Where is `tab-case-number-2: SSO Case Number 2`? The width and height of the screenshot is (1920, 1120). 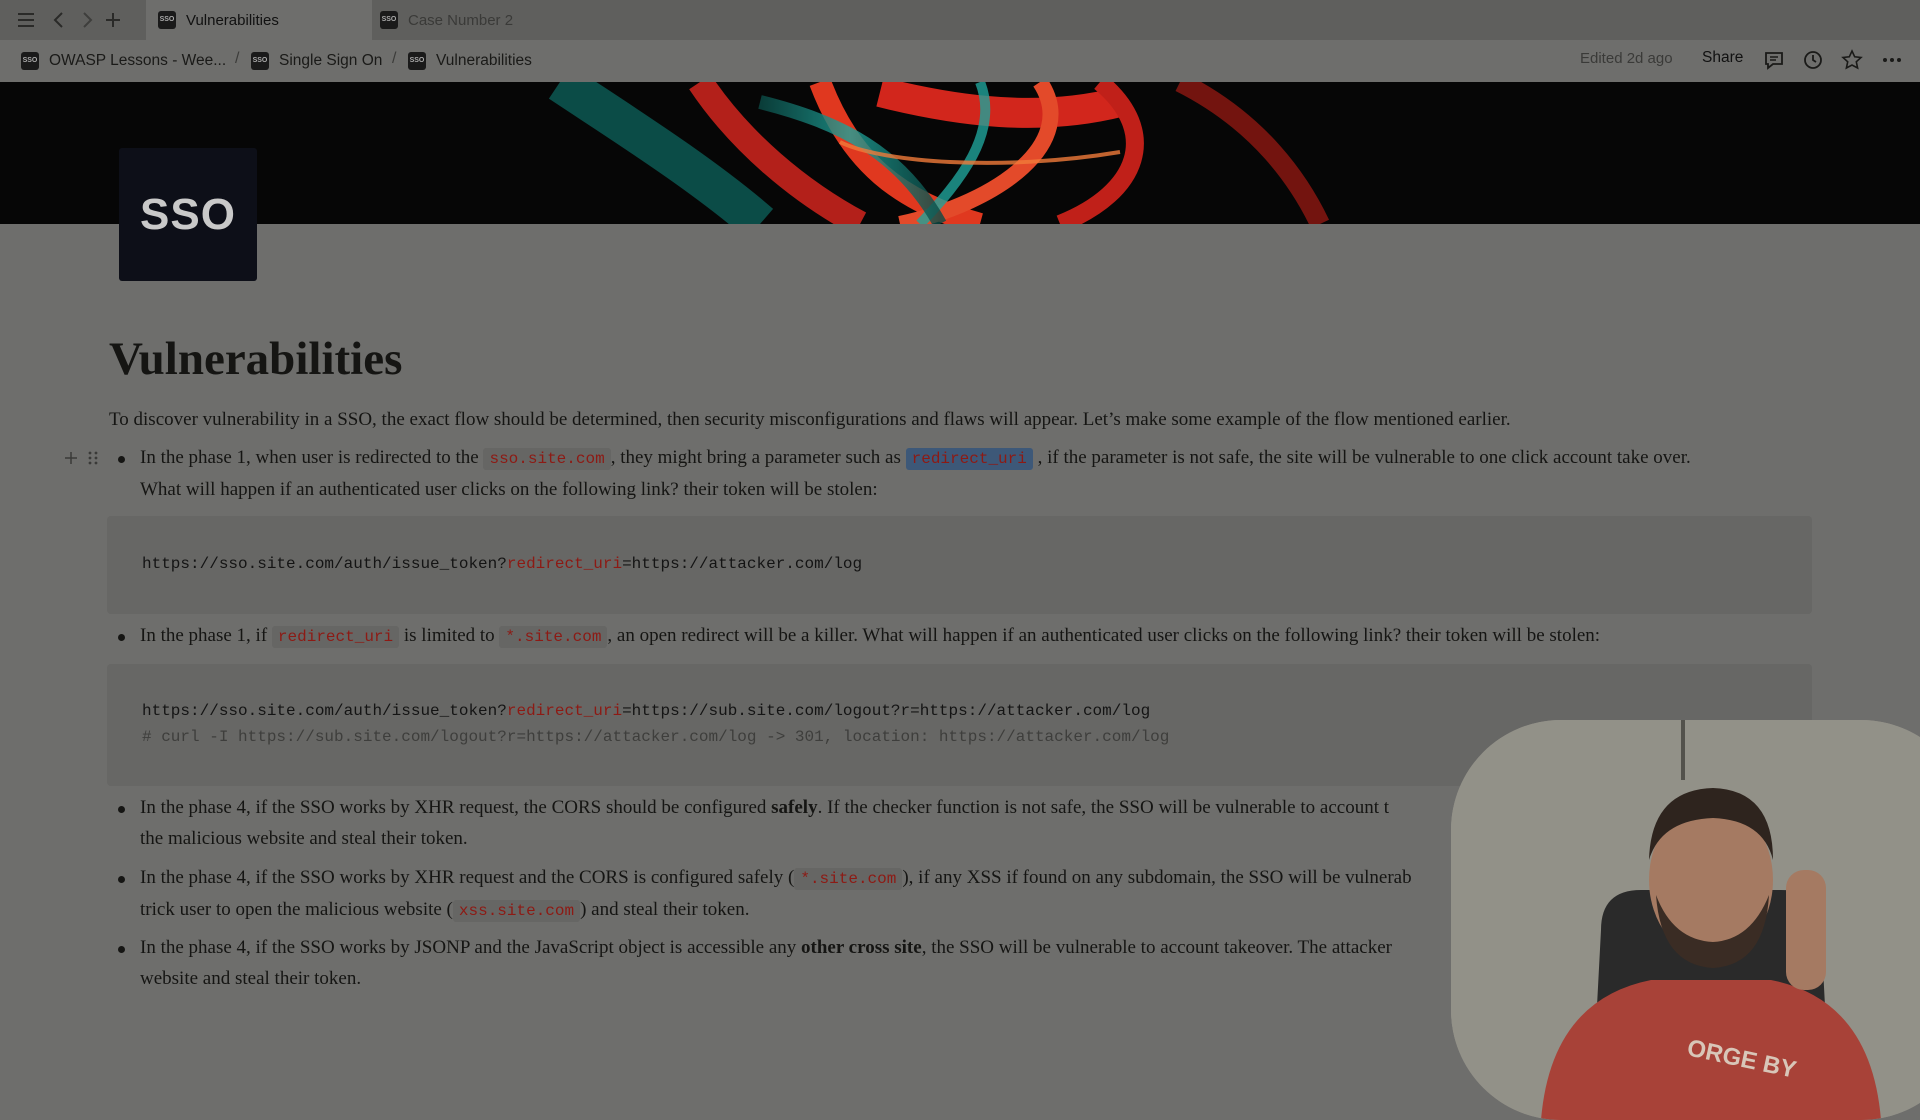 tab-case-number-2: SSO Case Number 2 is located at coordinates (479, 20).